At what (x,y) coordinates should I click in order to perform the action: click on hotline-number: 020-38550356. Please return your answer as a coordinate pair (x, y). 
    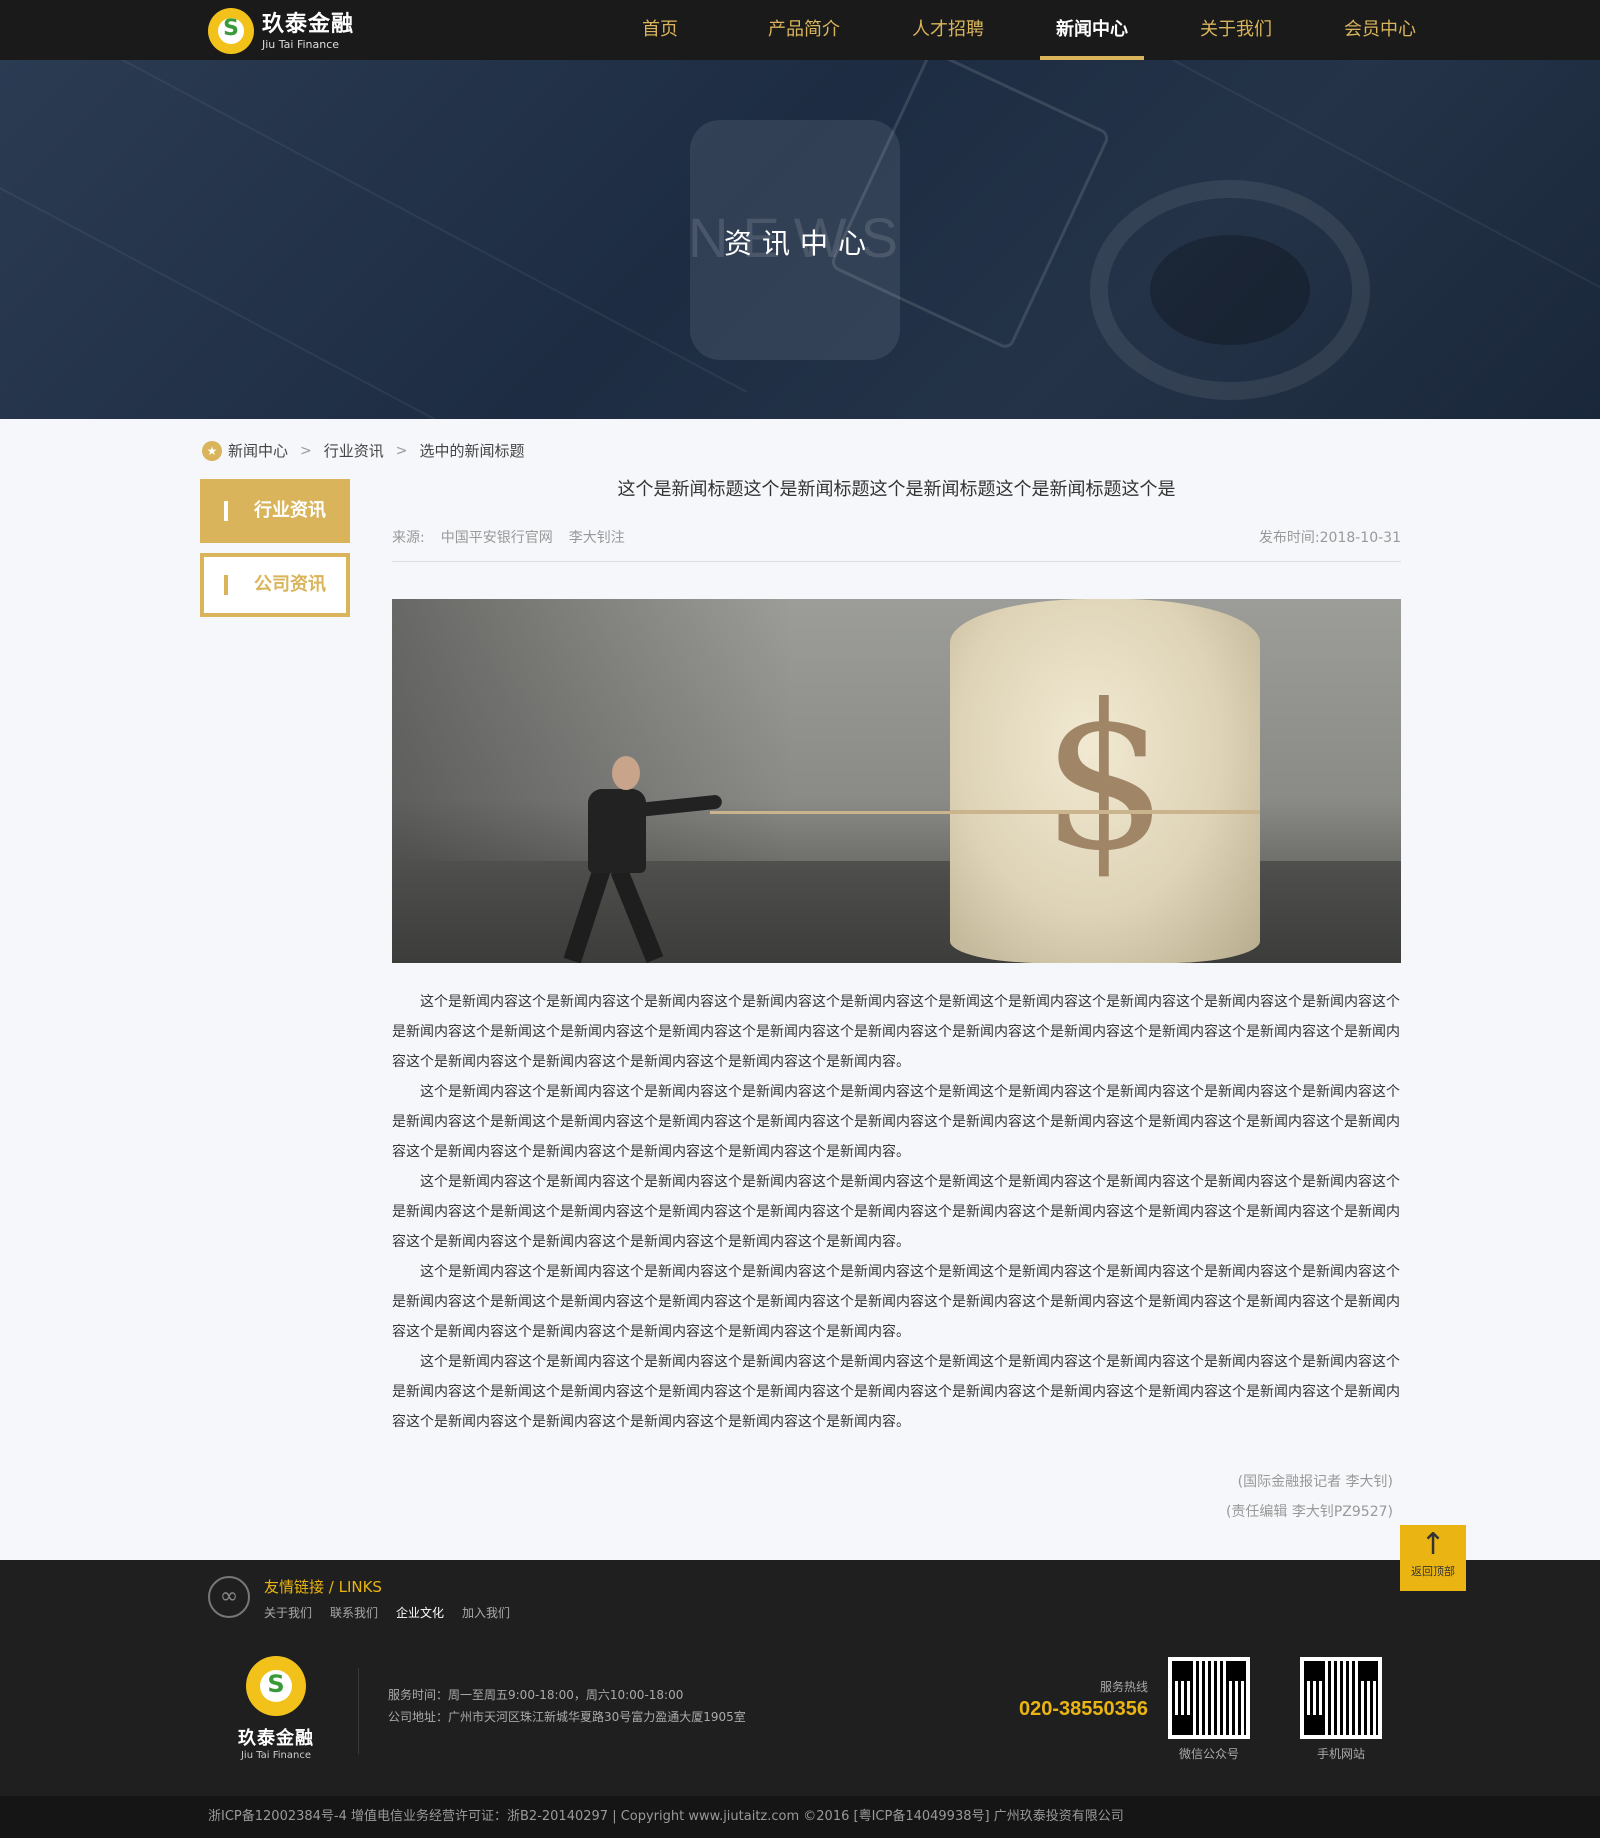
    Looking at the image, I should click on (1083, 1709).